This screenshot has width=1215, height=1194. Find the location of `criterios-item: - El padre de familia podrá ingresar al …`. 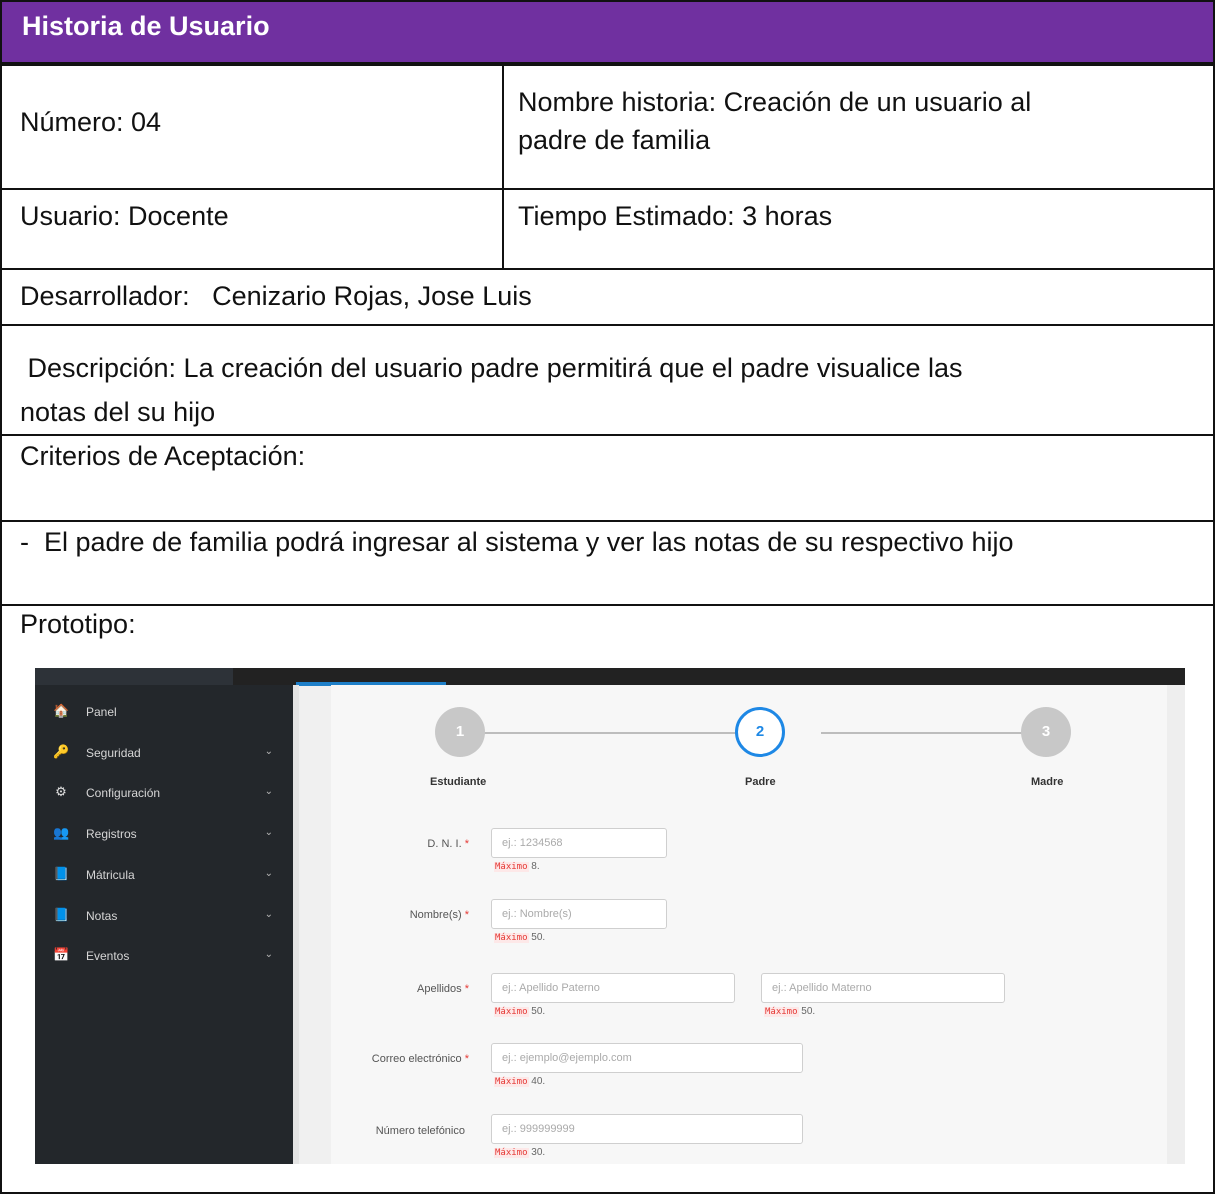

criterios-item: - El padre de familia podrá ingresar al … is located at coordinates (517, 542).